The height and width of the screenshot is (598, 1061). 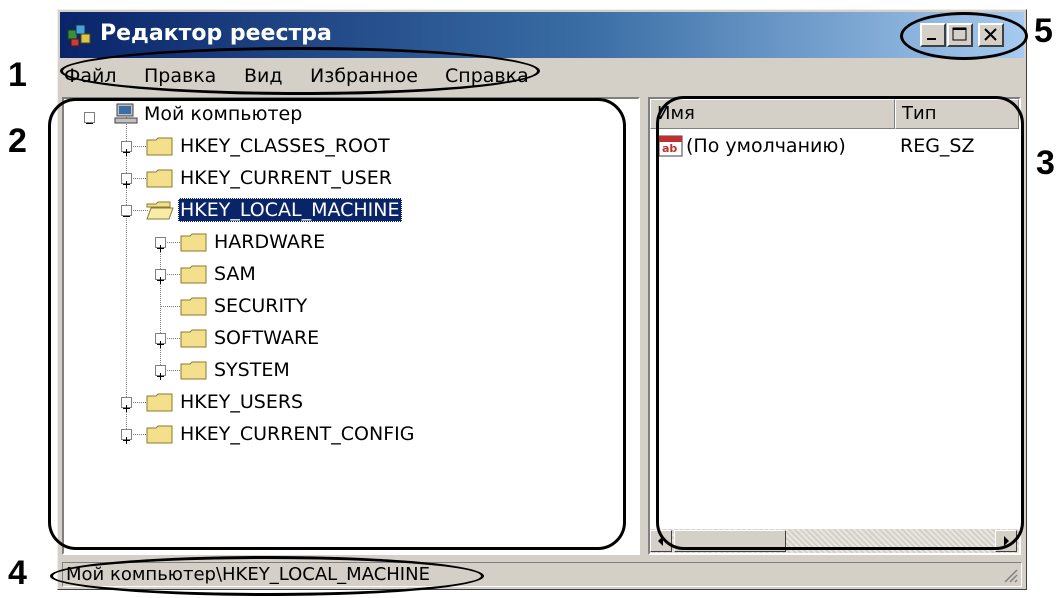 I want to click on svg-text: ab, so click(x=669, y=148).